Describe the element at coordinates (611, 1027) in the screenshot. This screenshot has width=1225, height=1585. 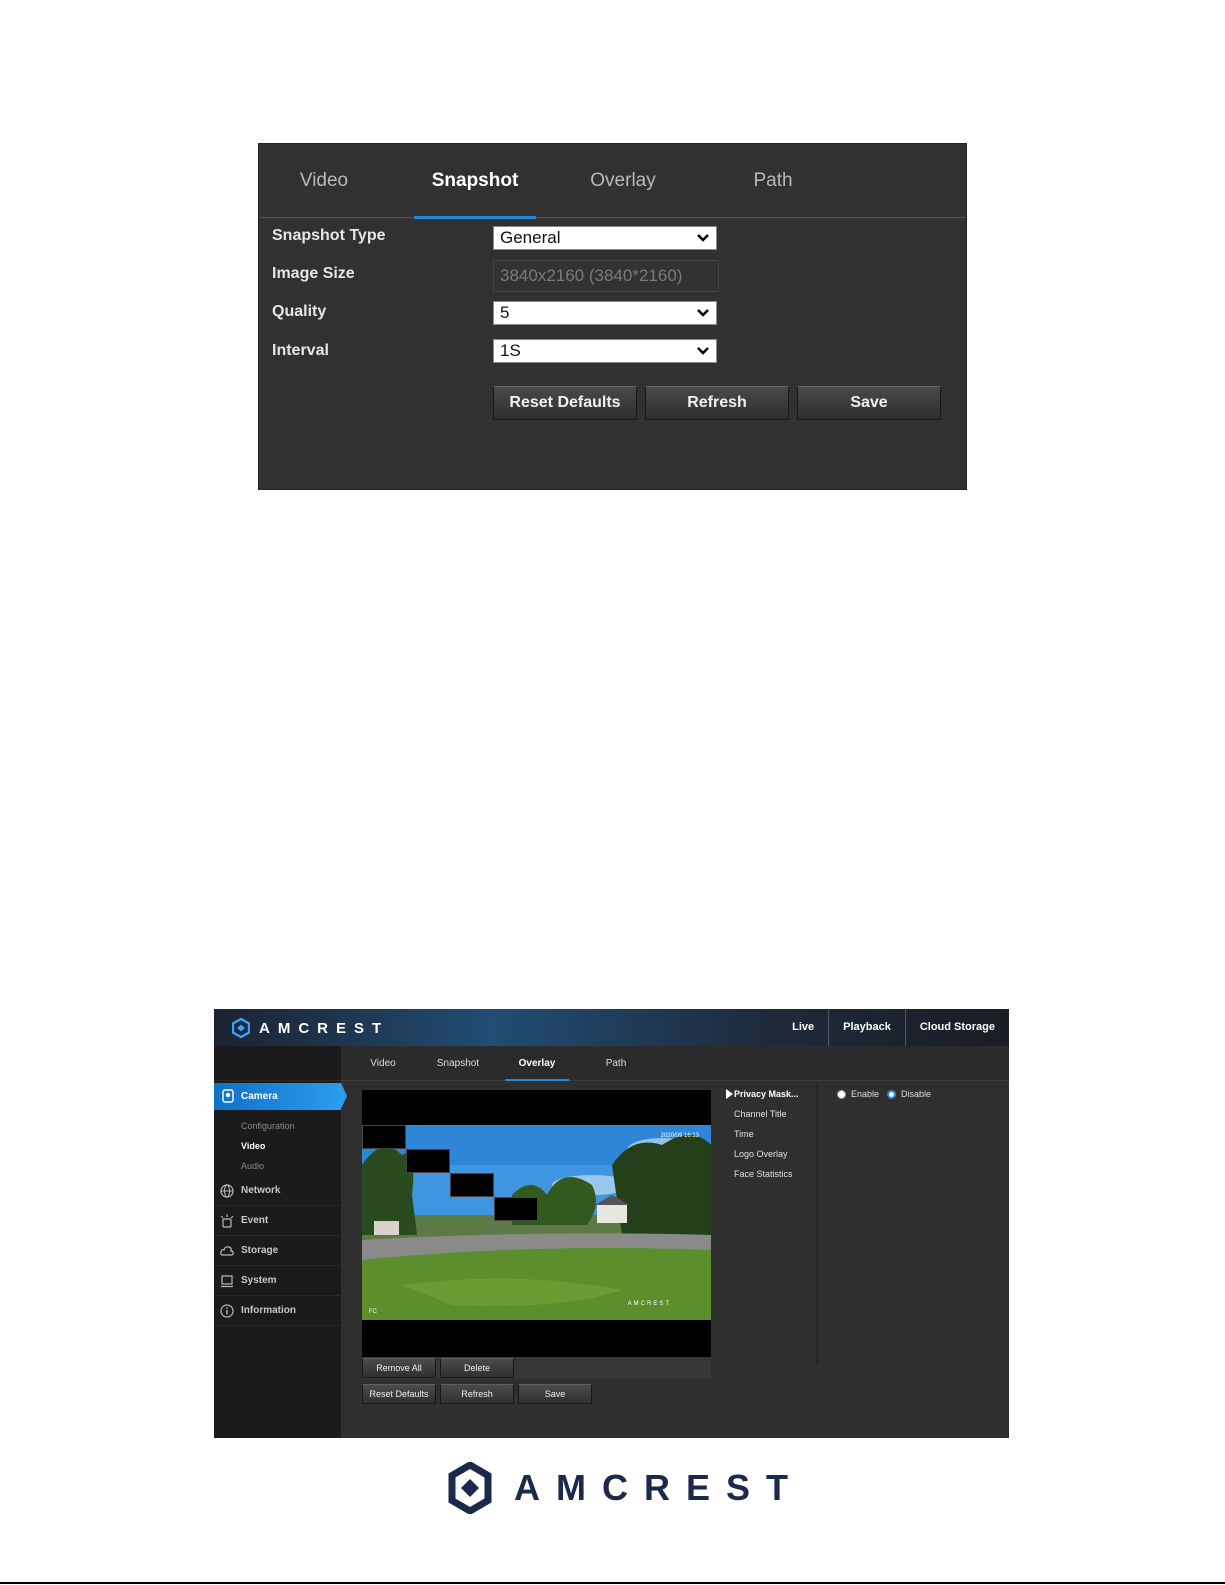
I see `top-bar: AMCREST Live Playback Cloud Storage` at that location.